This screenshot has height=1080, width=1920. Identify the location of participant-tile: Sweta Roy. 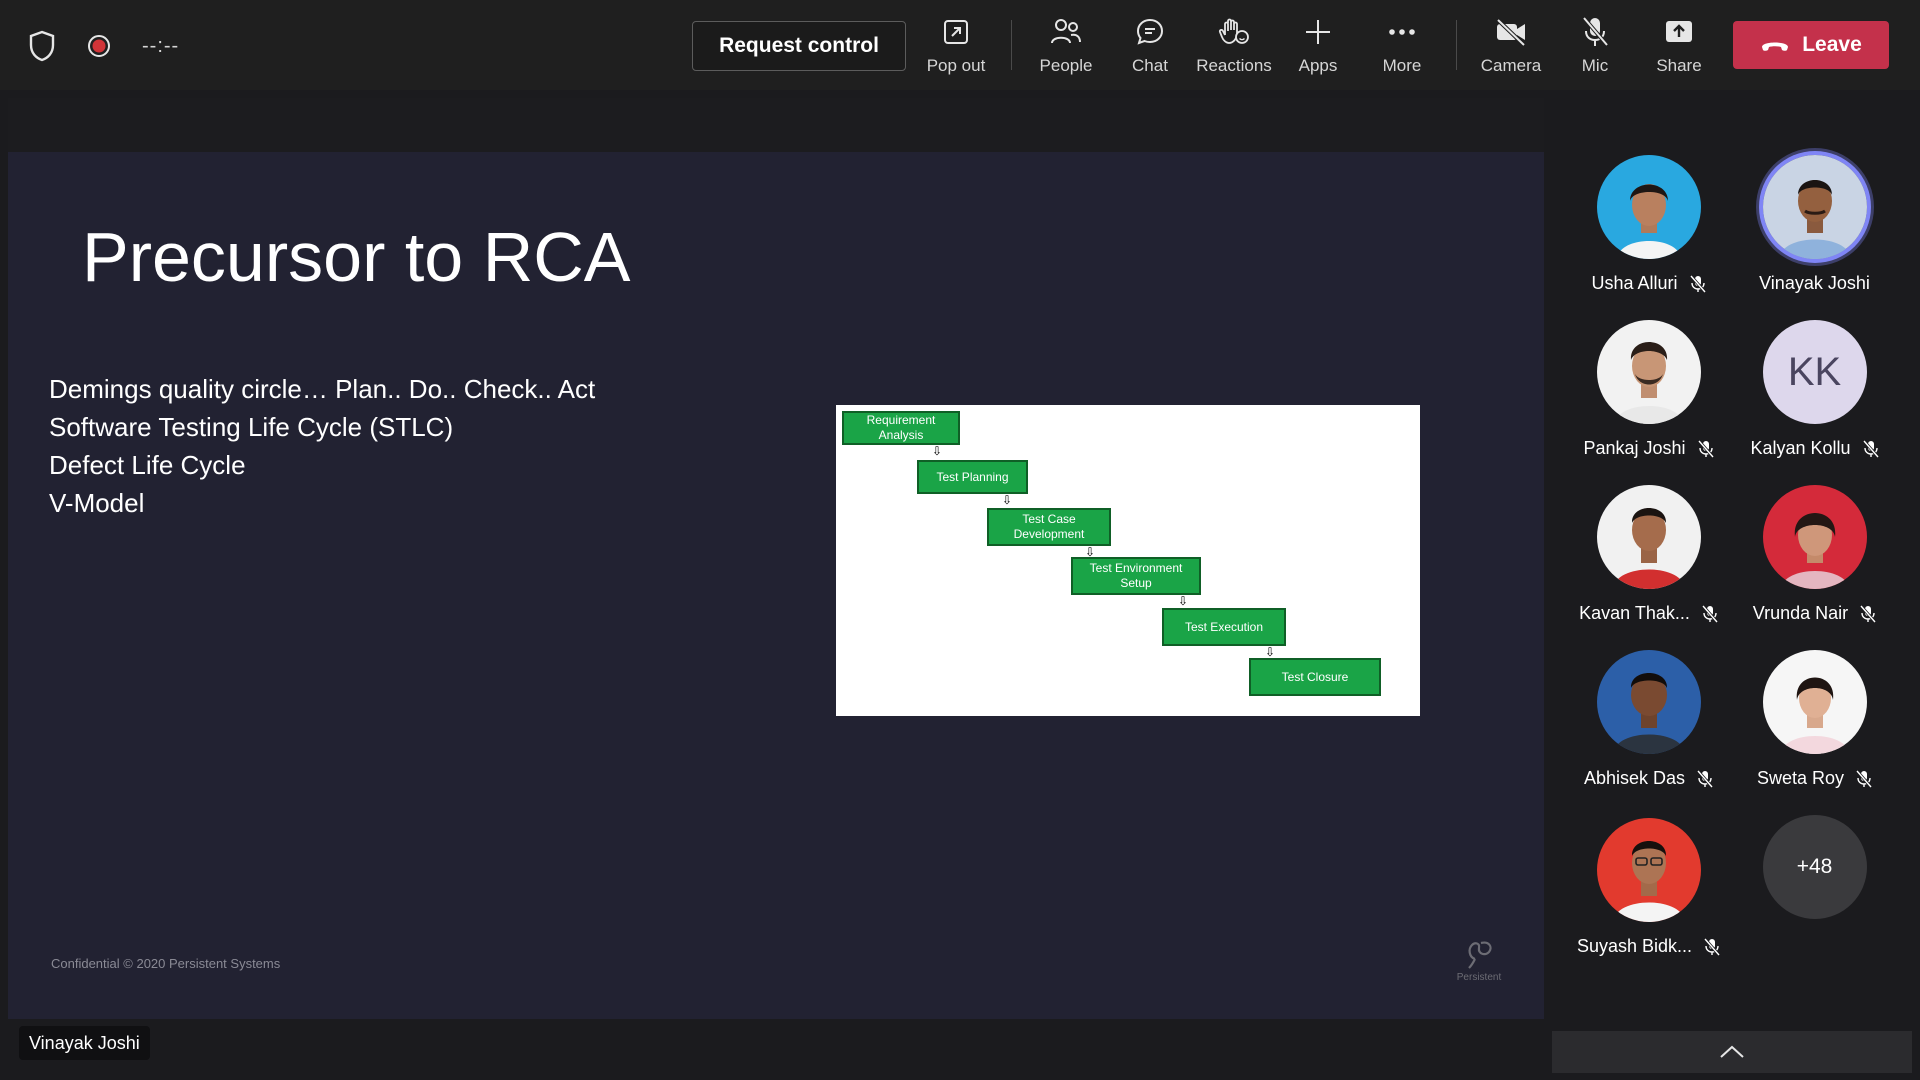
(1814, 725).